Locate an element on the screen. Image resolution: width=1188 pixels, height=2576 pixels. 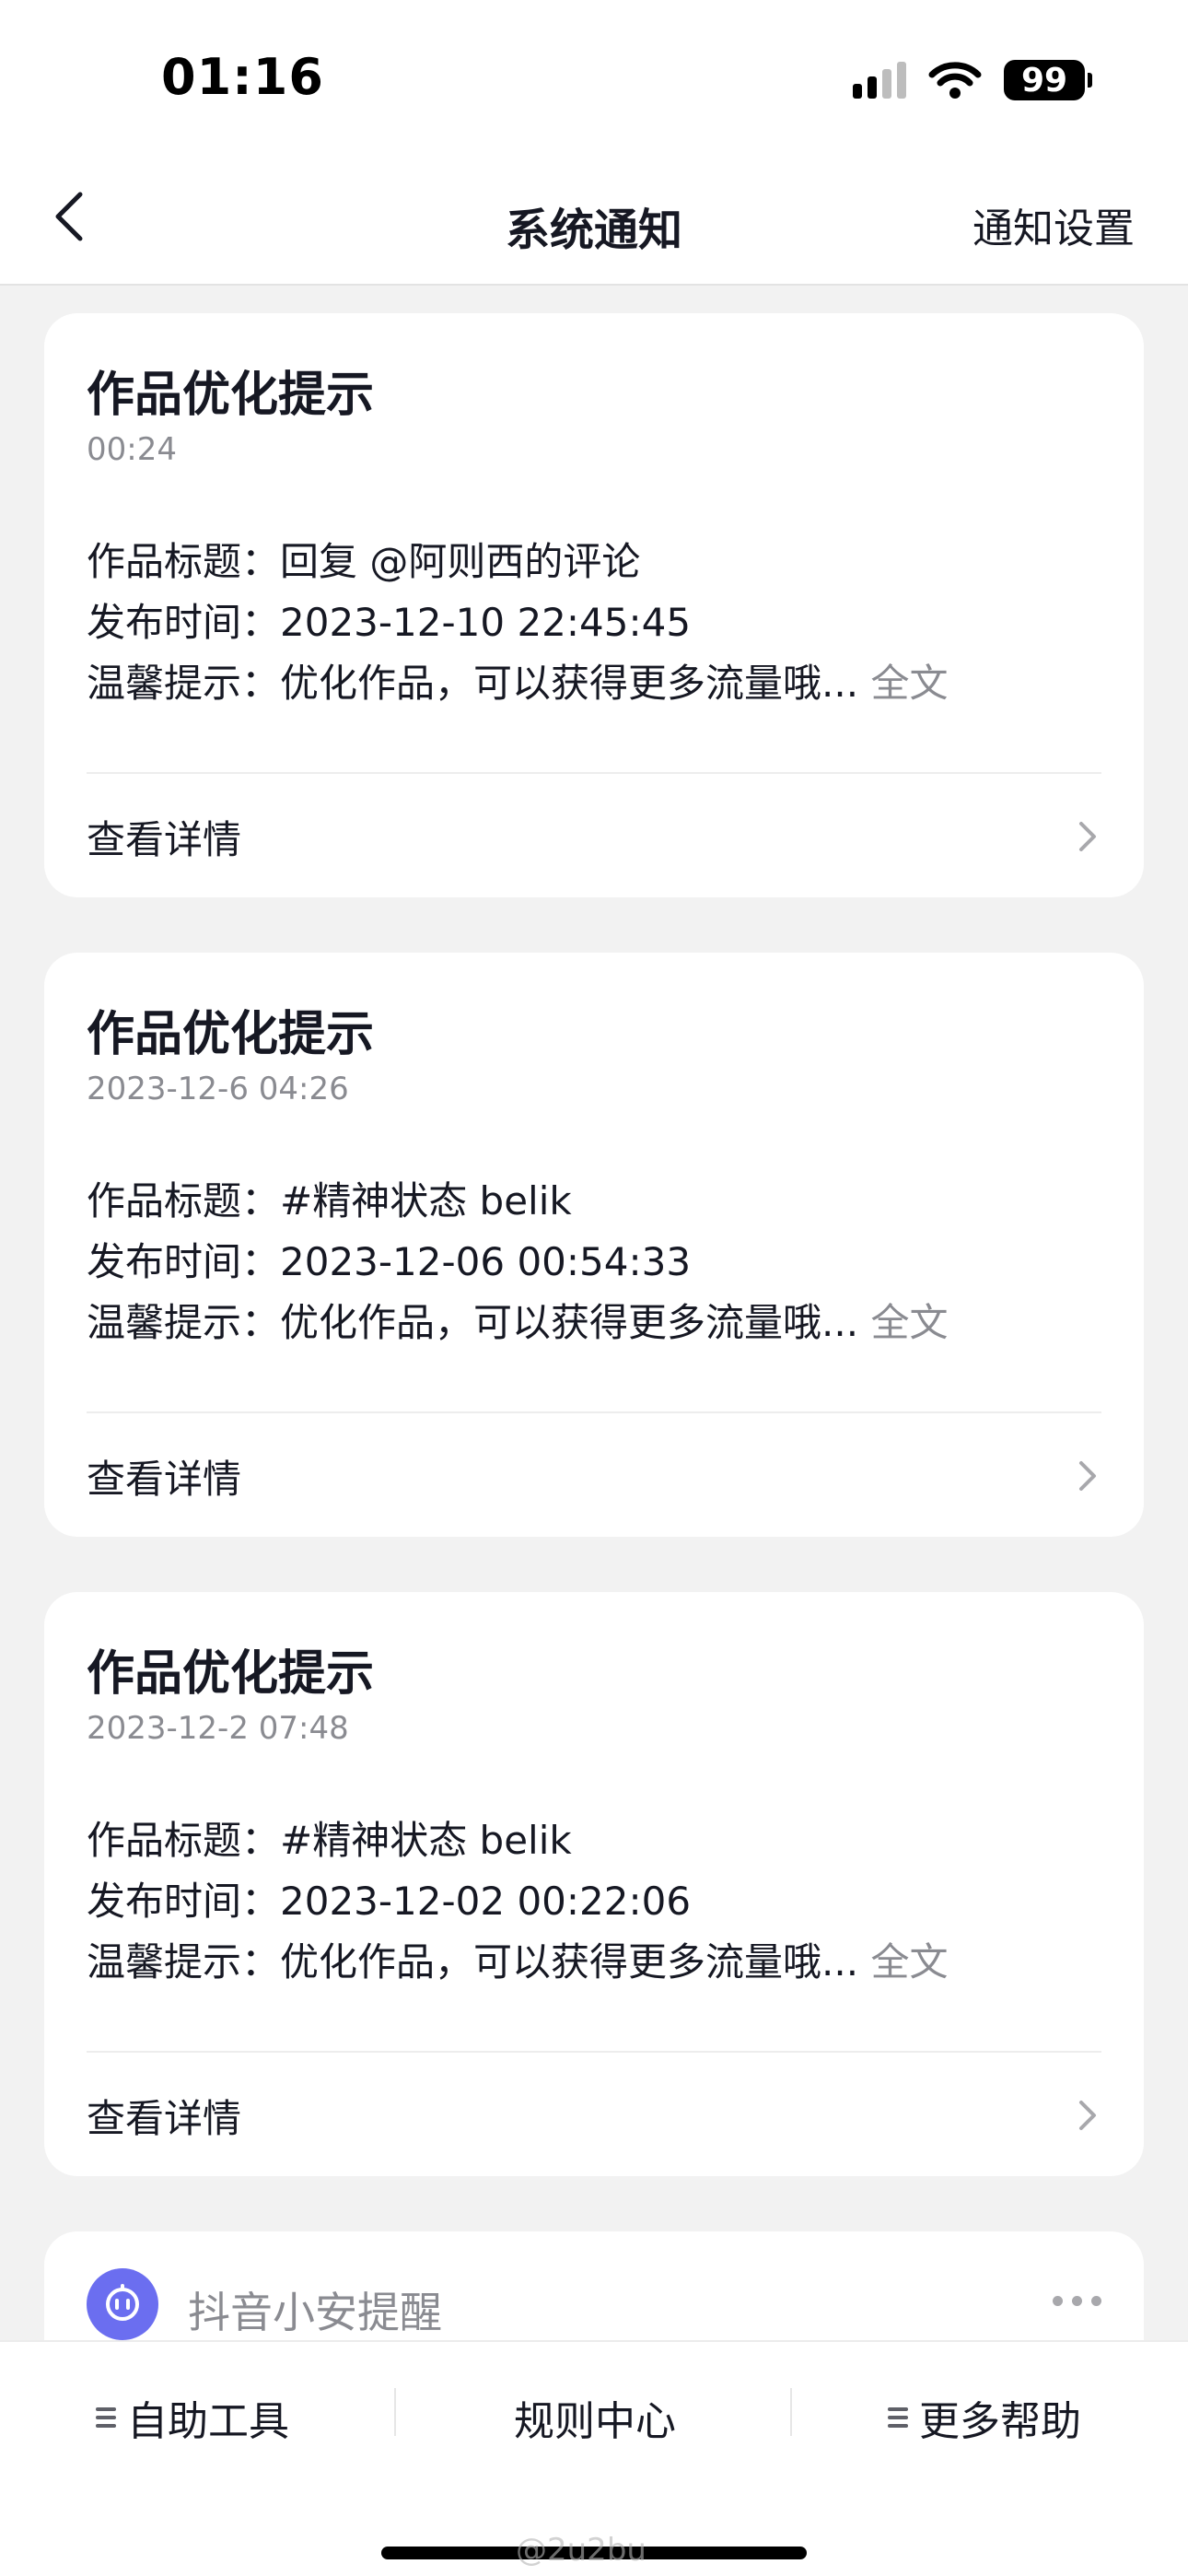
assistant-avatar is located at coordinates (122, 2304).